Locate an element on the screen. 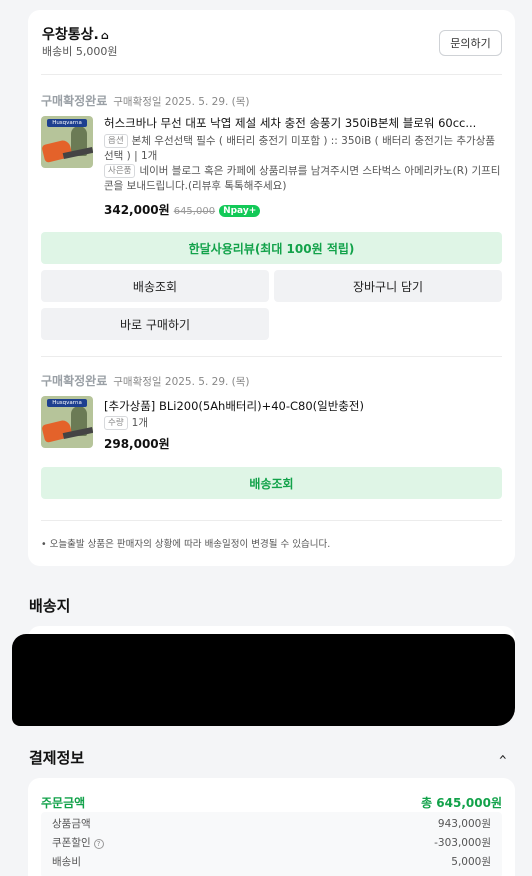 The height and width of the screenshot is (876, 532). product-price: 342,000원 645,000 Npay+ is located at coordinates (182, 209).